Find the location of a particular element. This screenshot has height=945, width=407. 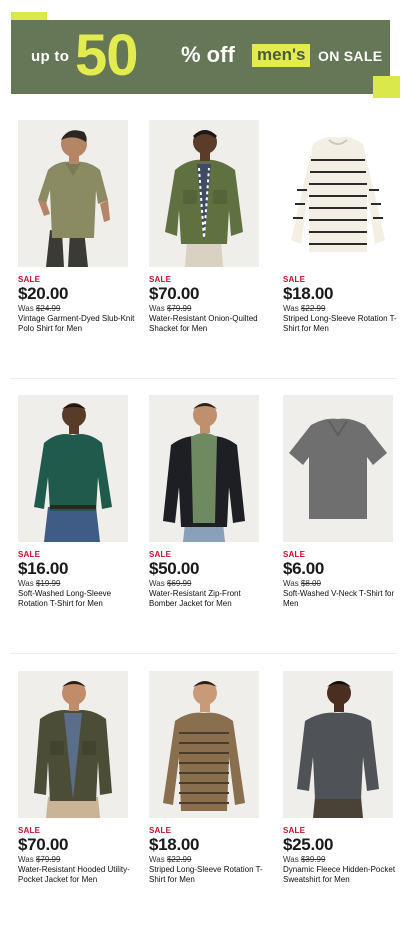

gray-vneck-tee-icon is located at coordinates (338, 468).